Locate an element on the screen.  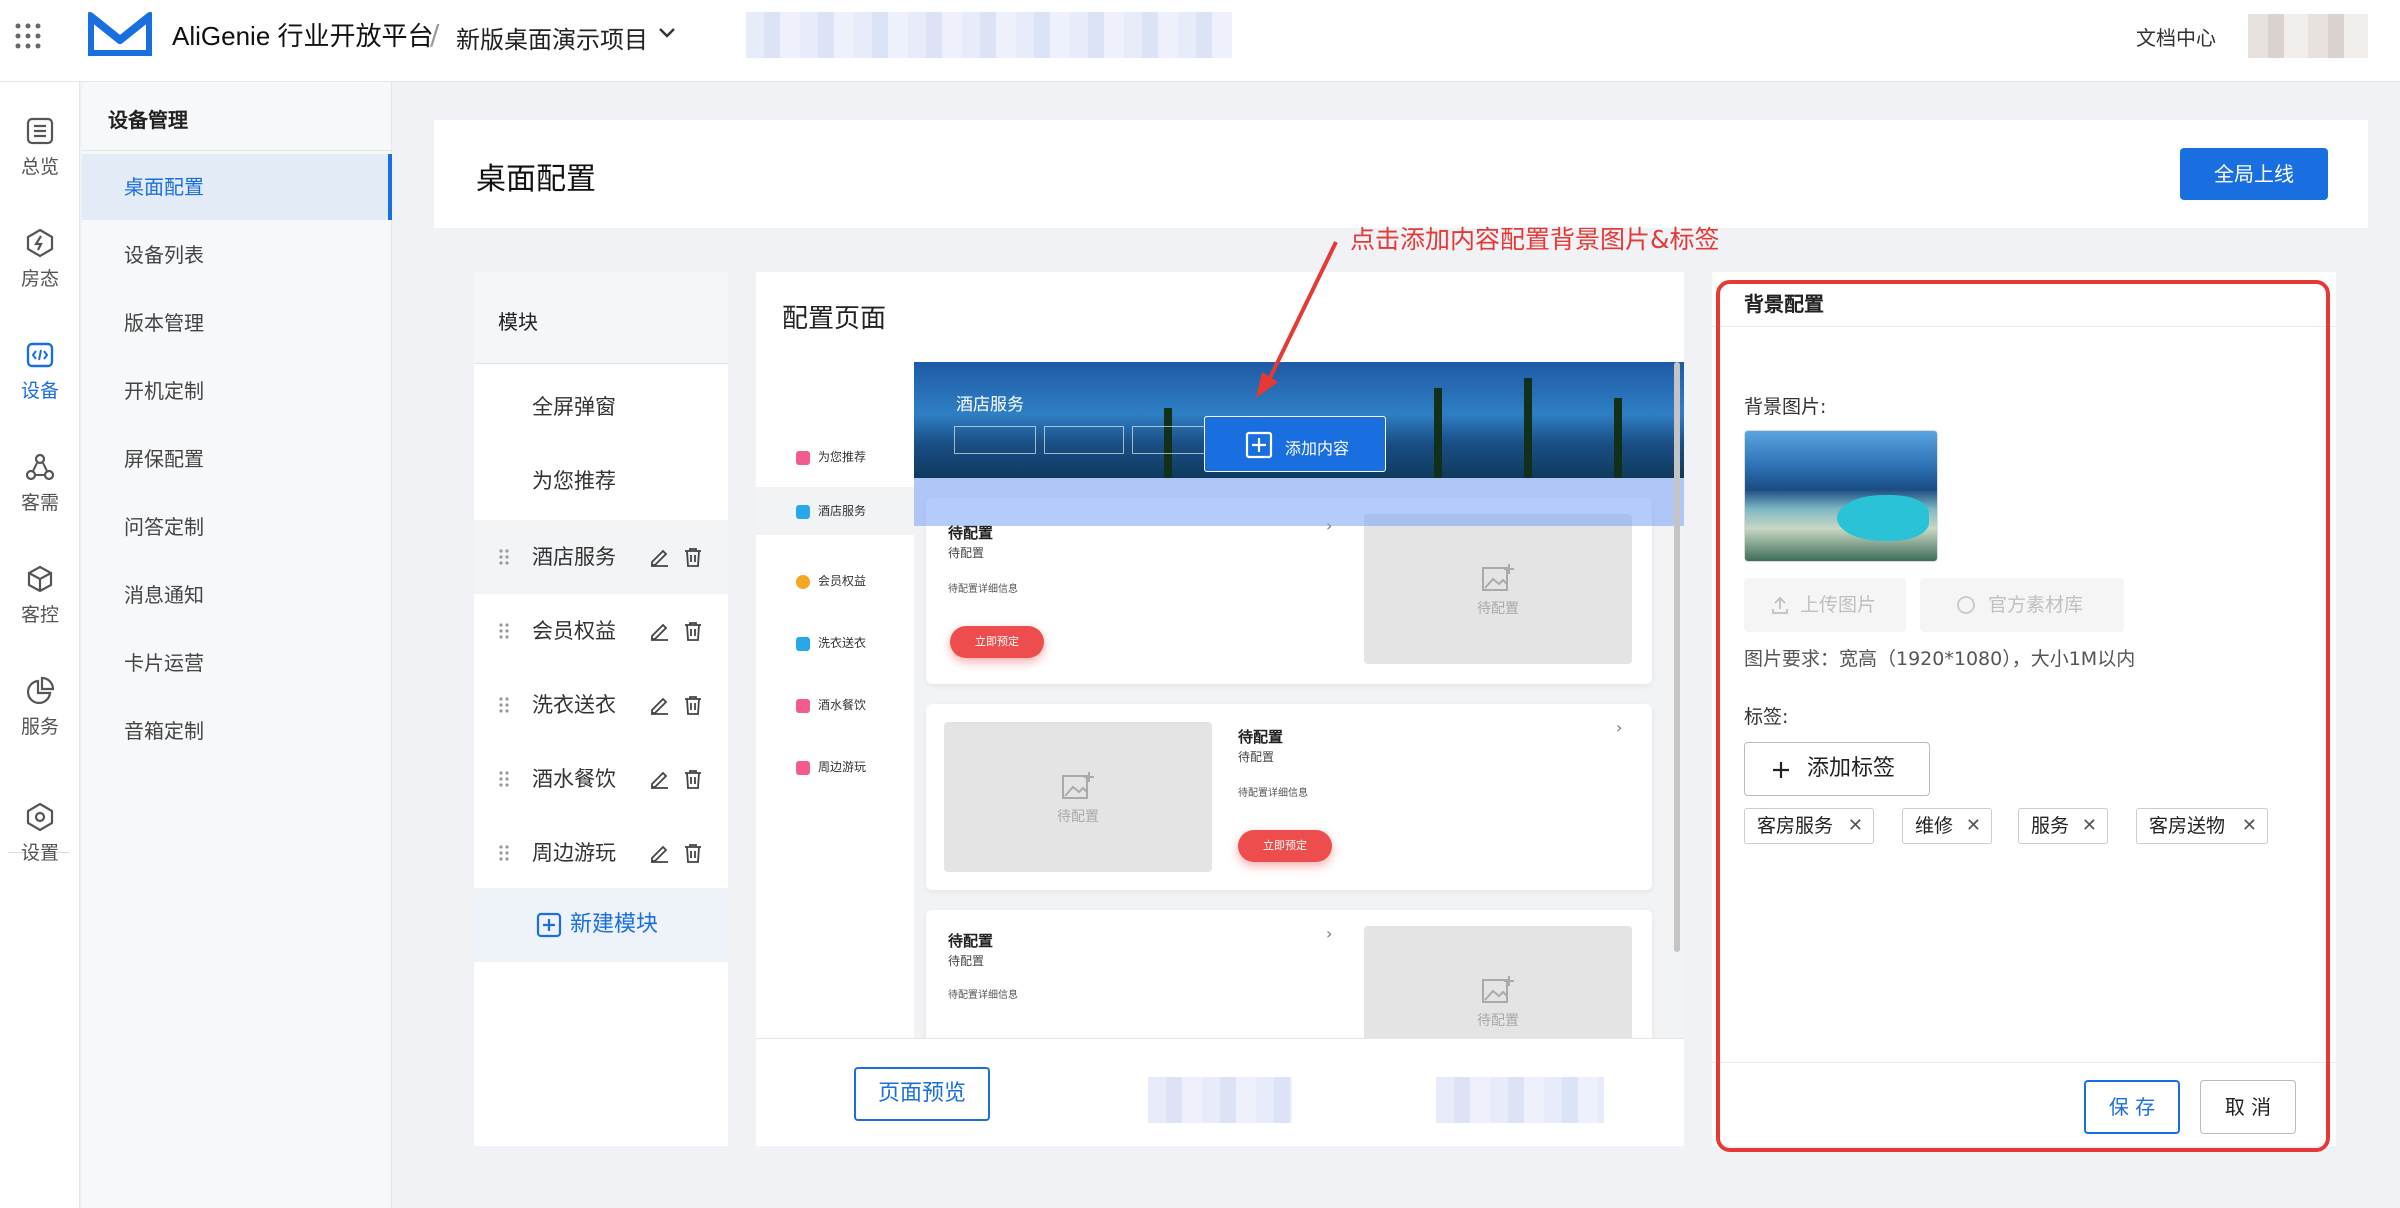
nodes-icon is located at coordinates (40, 467).